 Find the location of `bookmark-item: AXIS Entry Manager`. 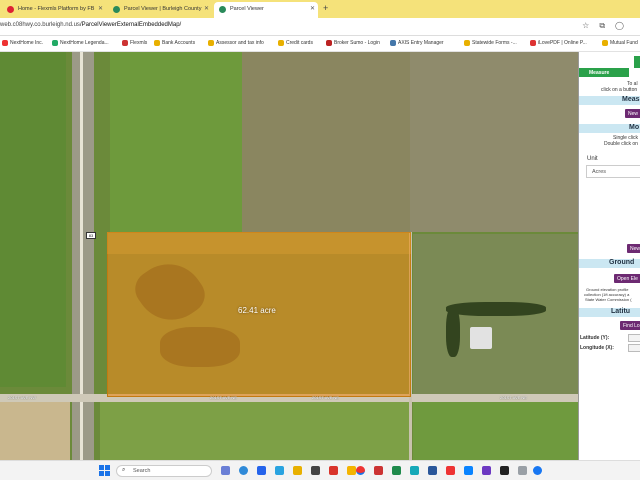

bookmark-item: AXIS Entry Manager is located at coordinates (417, 43).